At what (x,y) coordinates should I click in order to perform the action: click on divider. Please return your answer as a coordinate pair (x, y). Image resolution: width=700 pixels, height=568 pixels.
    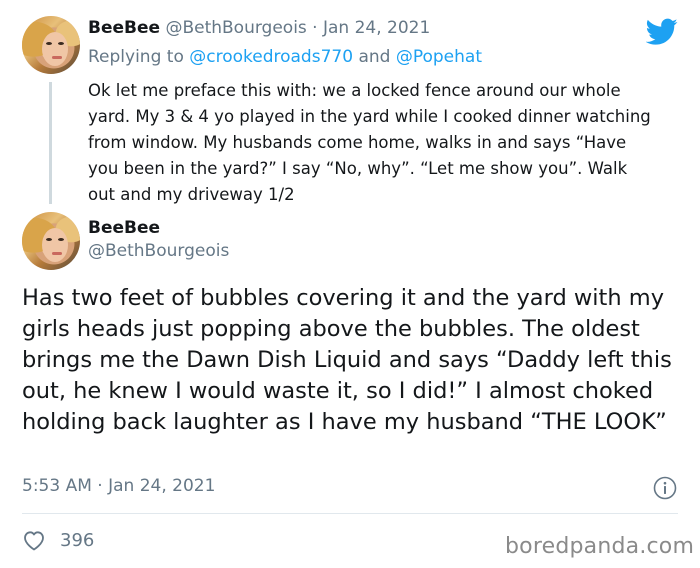
    Looking at the image, I should click on (350, 513).